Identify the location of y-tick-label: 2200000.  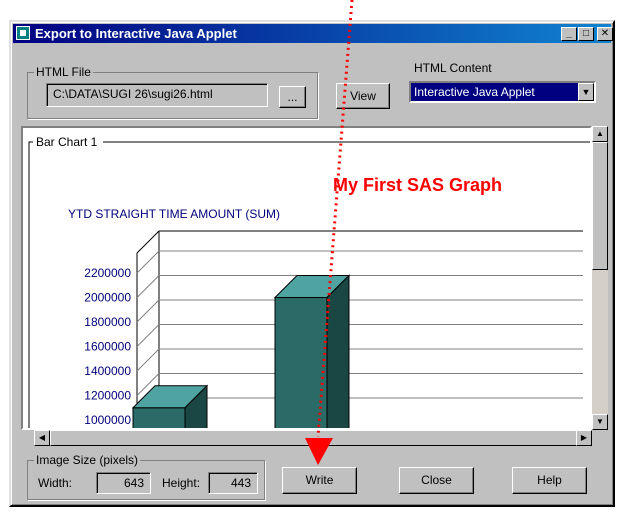
(107, 273).